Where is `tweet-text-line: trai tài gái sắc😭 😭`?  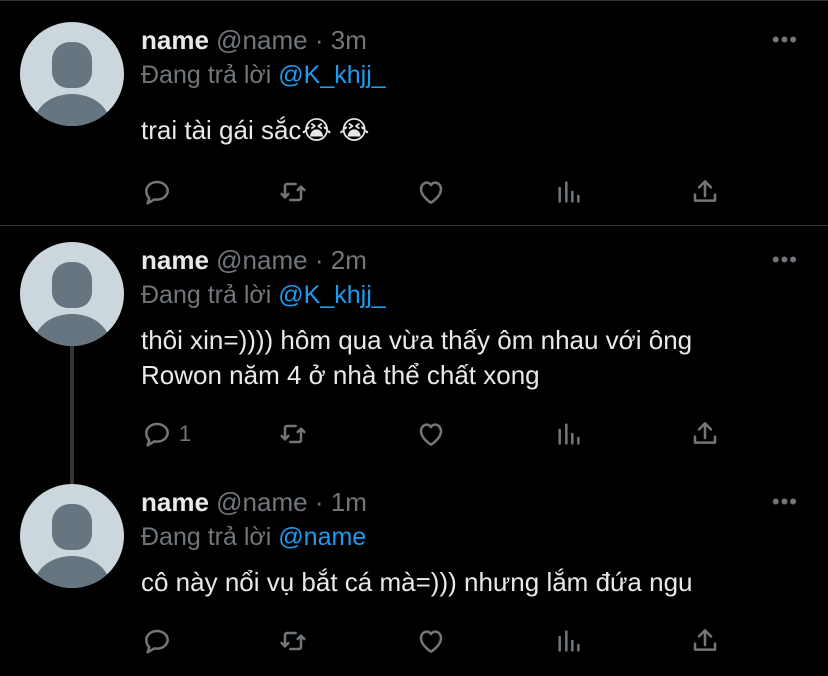 tweet-text-line: trai tài gái sắc😭 😭 is located at coordinates (255, 130).